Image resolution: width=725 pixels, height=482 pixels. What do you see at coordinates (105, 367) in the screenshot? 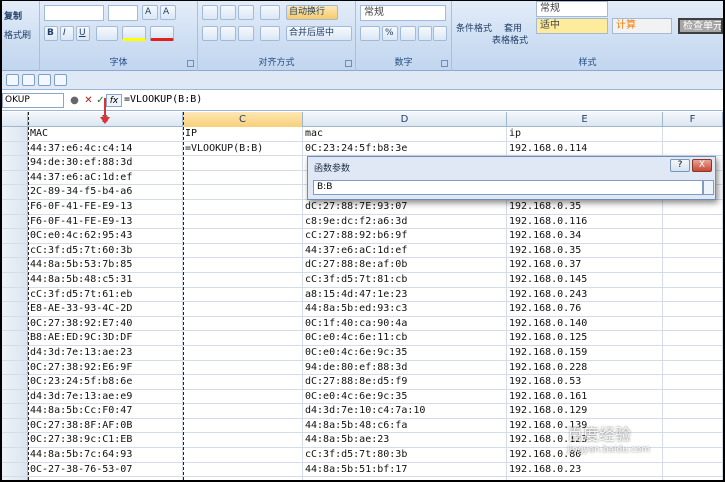
I see `cell-b: 0C:27:38:92:E6:9F` at bounding box center [105, 367].